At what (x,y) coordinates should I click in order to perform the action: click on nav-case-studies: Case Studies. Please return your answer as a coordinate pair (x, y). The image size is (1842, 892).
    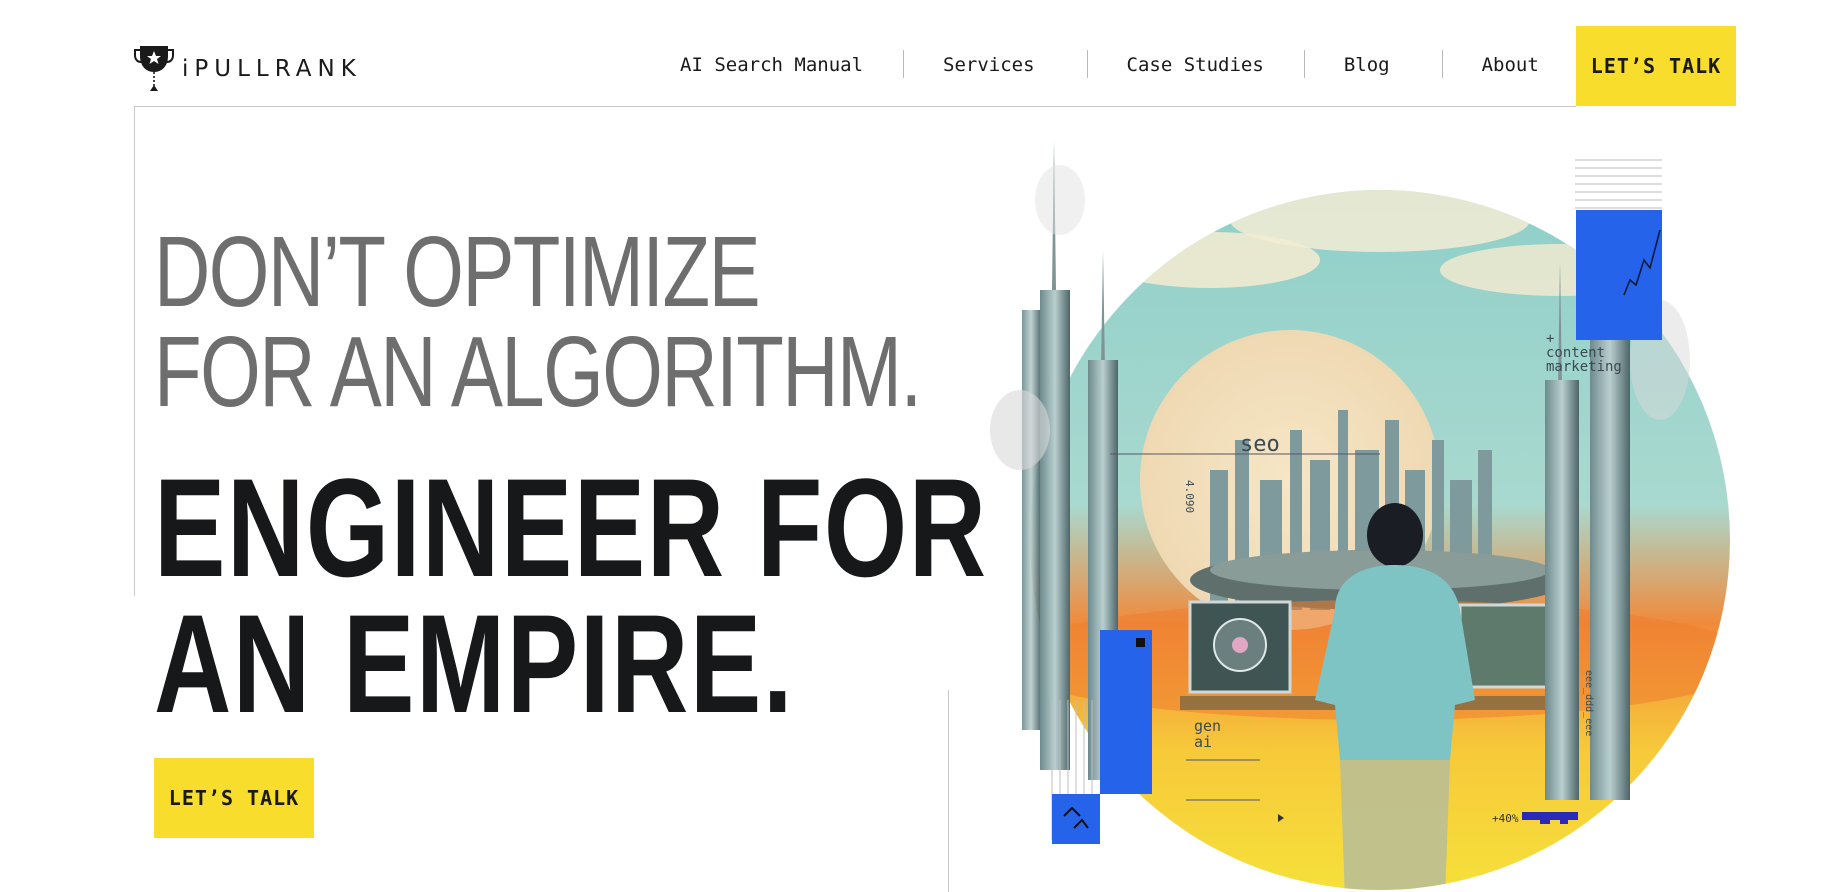
    Looking at the image, I should click on (1195, 65).